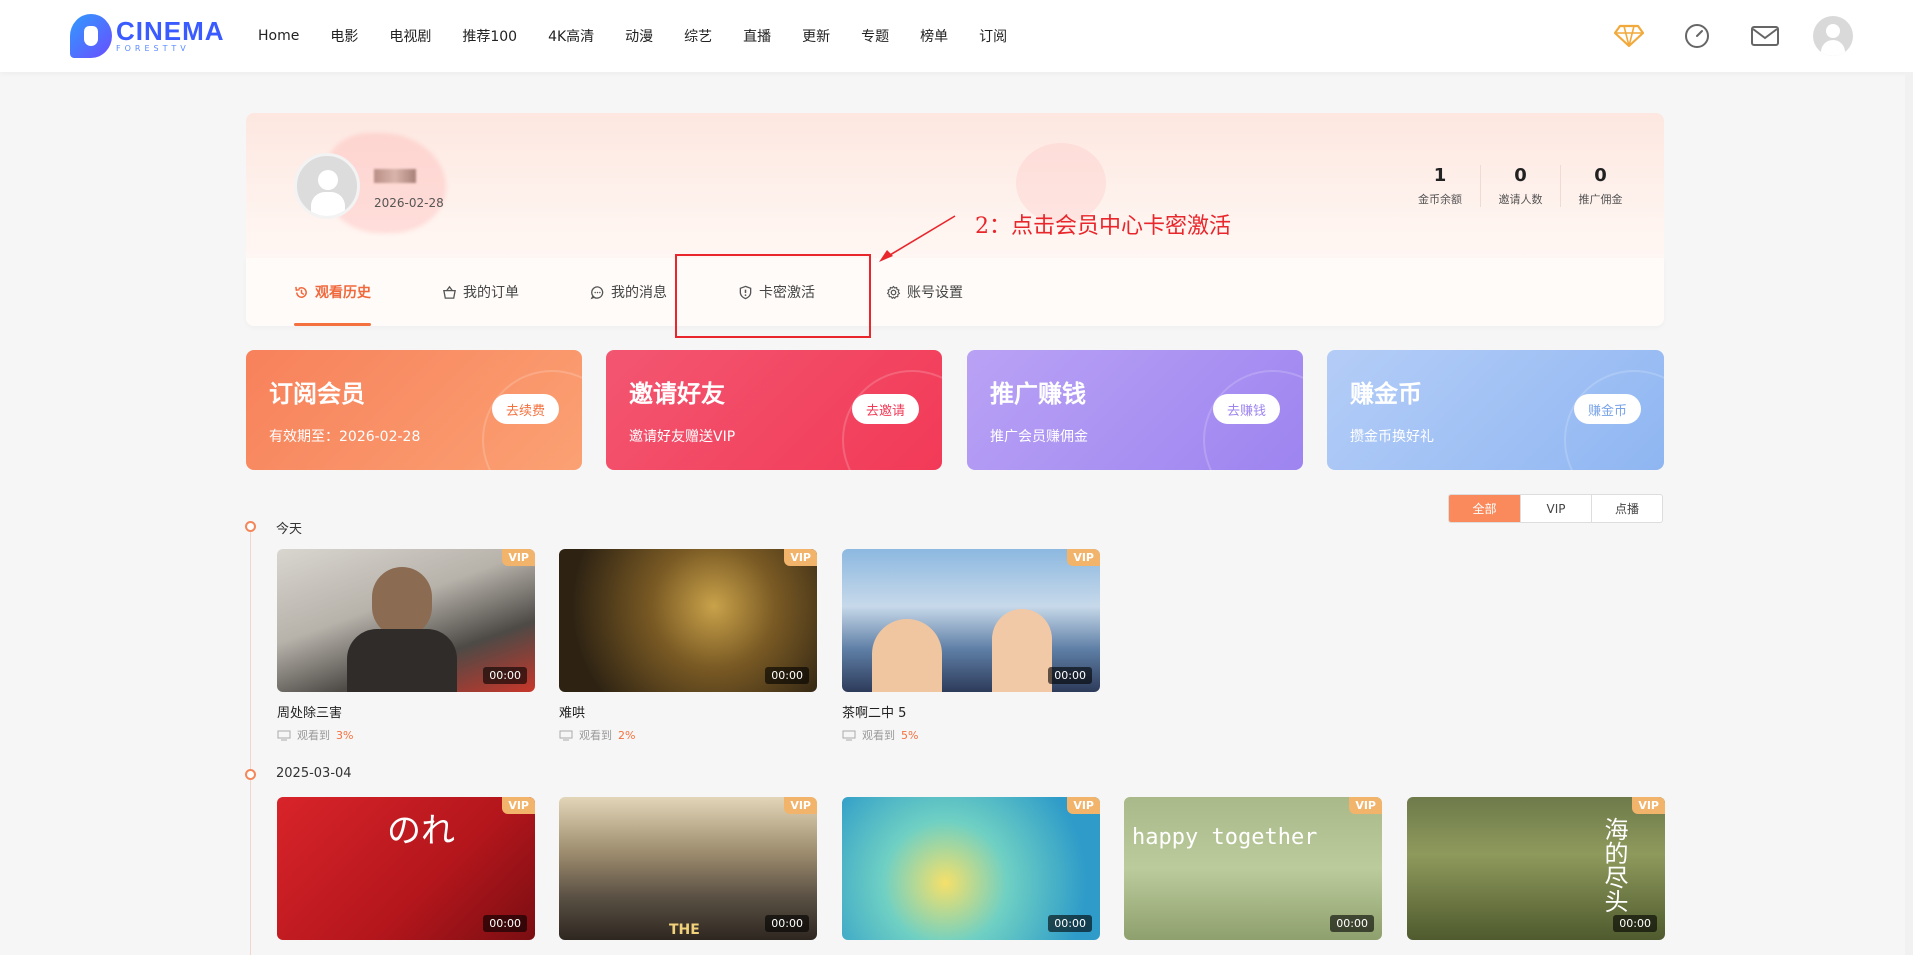 The height and width of the screenshot is (955, 1913). I want to click on nav-top100: 推荐100, so click(489, 36).